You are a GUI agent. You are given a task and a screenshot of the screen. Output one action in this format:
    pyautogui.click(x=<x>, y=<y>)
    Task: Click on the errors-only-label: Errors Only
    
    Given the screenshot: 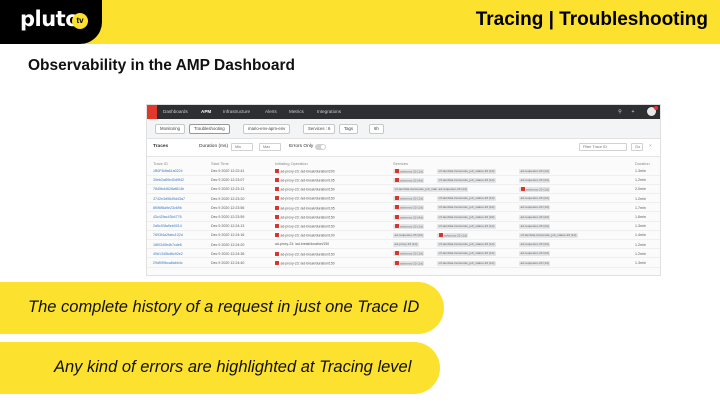 What is the action you would take?
    pyautogui.click(x=301, y=146)
    